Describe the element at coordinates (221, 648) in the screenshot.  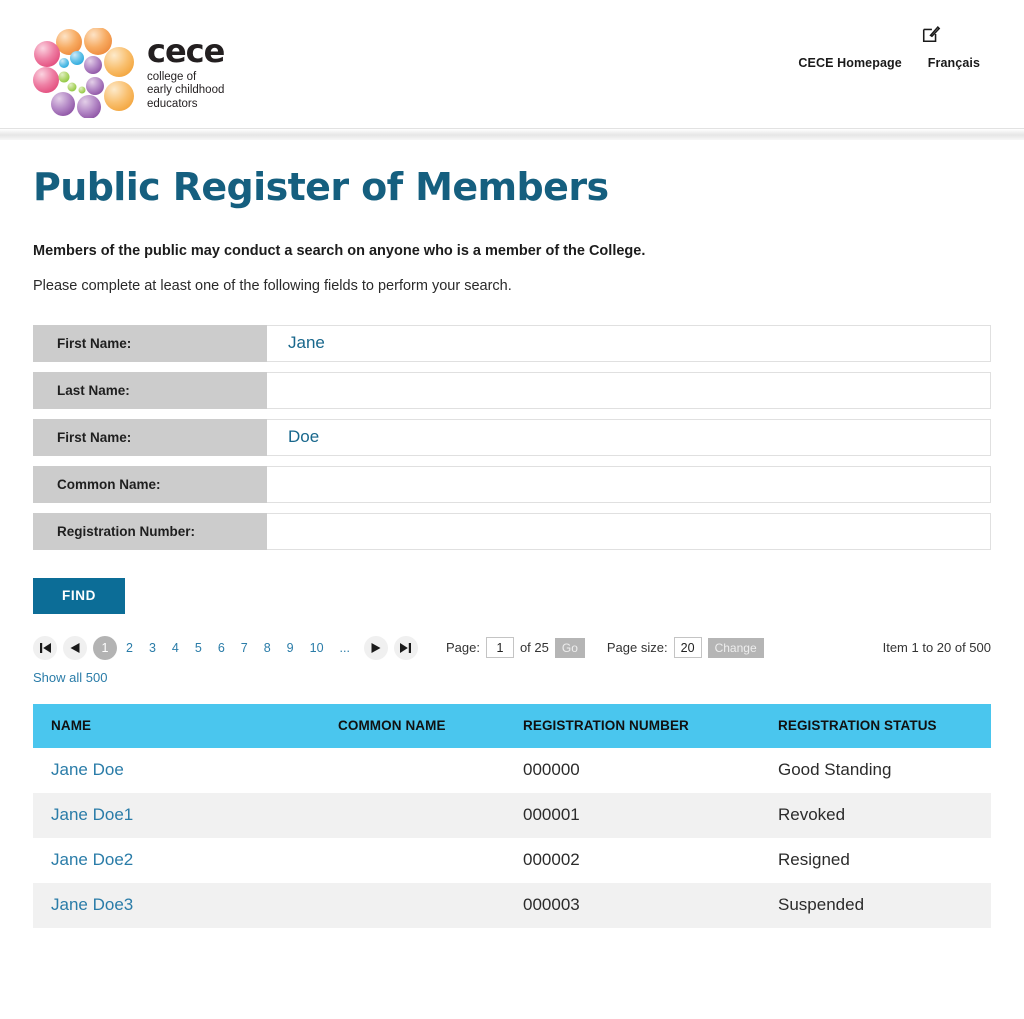
I see `pagination-page-6: 6` at that location.